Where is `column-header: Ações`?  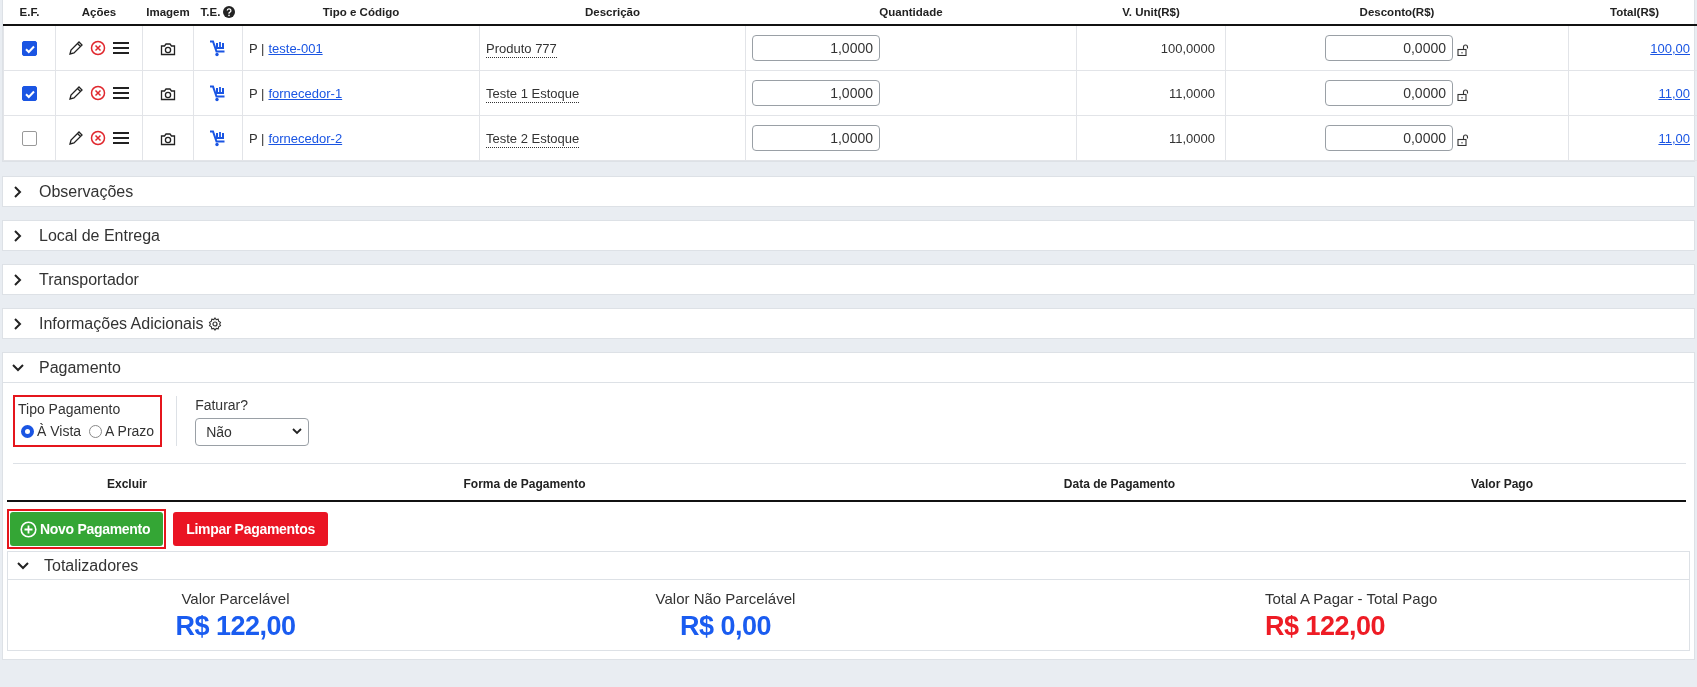 column-header: Ações is located at coordinates (99, 12).